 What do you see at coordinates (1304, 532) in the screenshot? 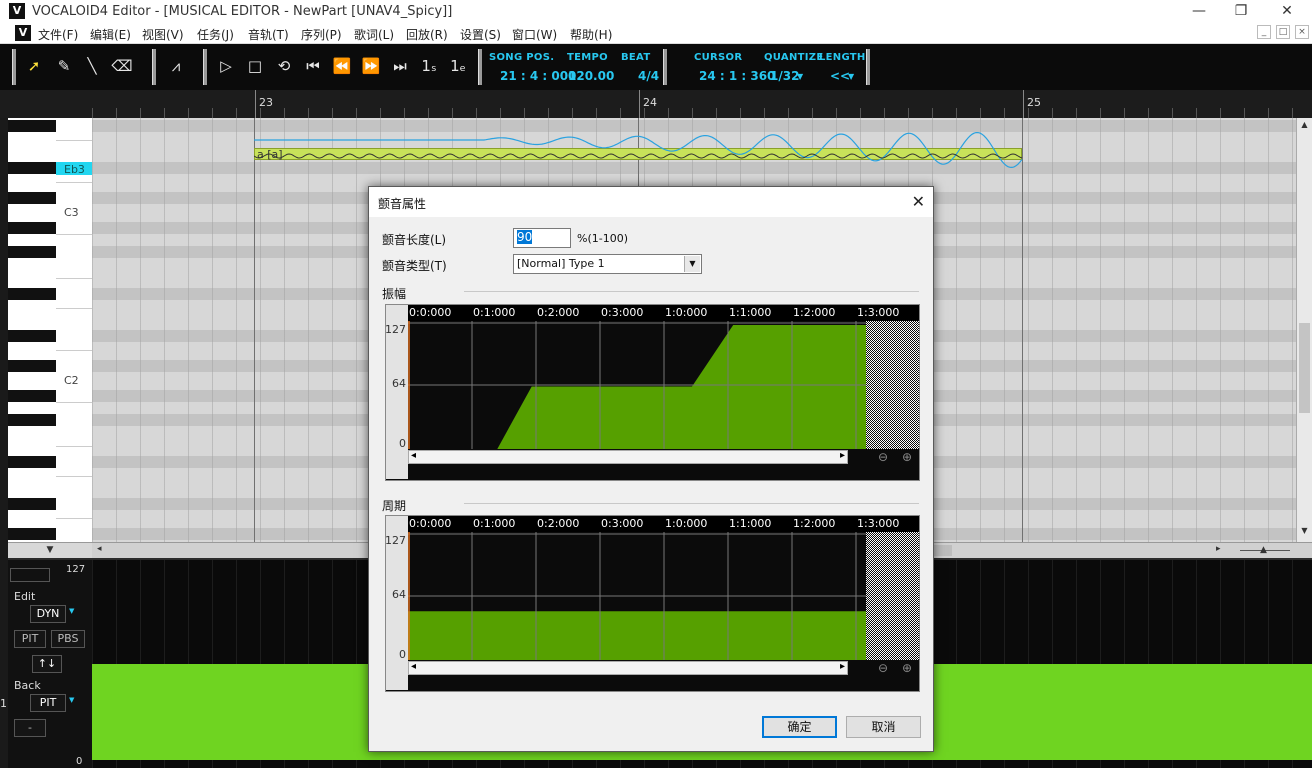
I see `scroll-down-icon: ▼` at bounding box center [1304, 532].